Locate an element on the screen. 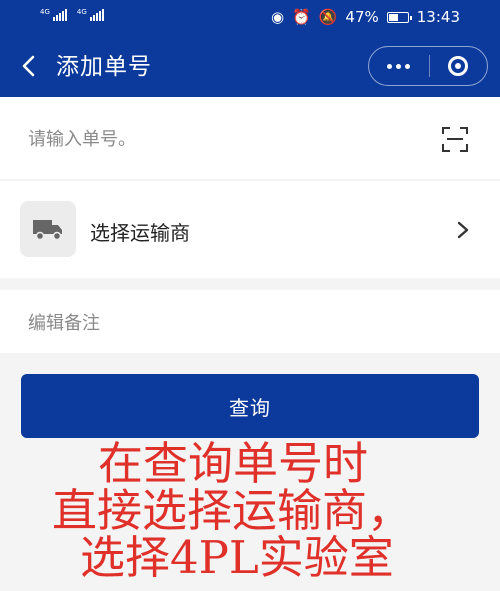 This screenshot has width=500, height=591. signal-strength-icon-2: 4G is located at coordinates (90, 15).